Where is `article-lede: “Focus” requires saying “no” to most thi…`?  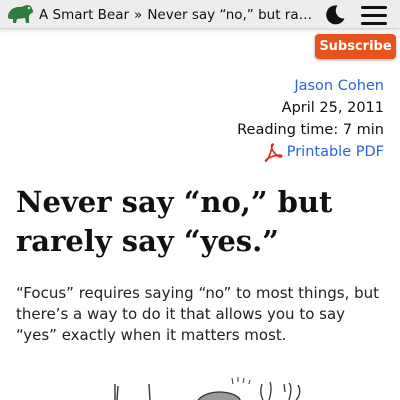 article-lede: “Focus” requires saying “no” to most thi… is located at coordinates (198, 314).